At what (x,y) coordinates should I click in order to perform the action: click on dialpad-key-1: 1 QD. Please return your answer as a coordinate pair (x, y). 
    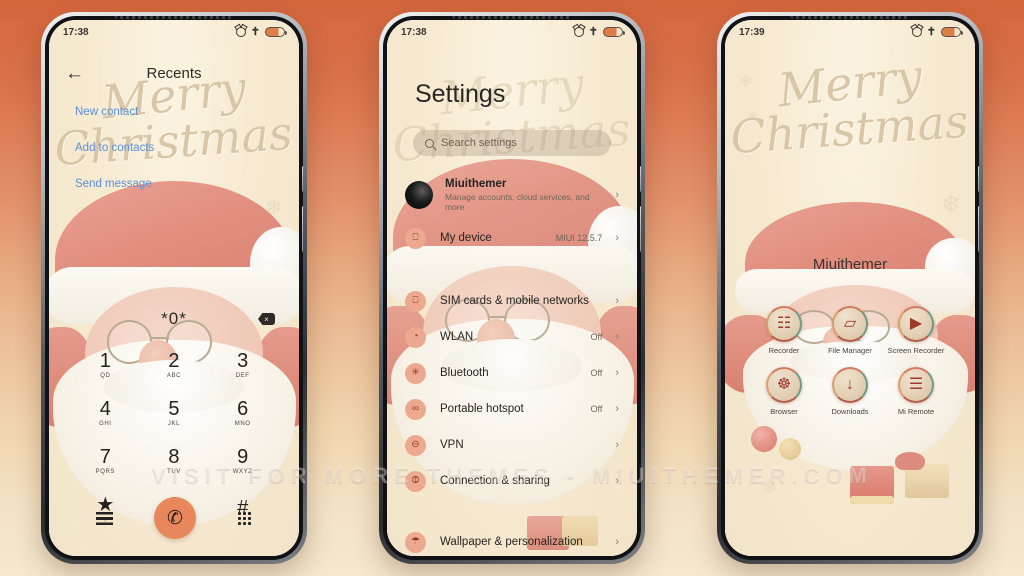
    Looking at the image, I should click on (105, 365).